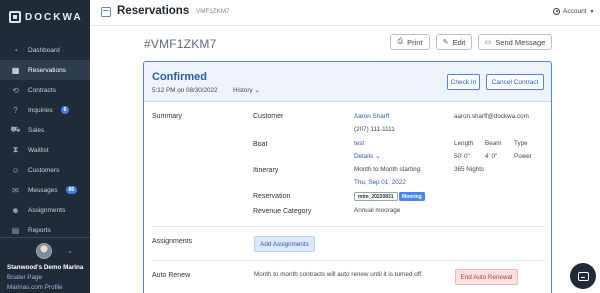  What do you see at coordinates (180, 44) in the screenshot?
I see `reservation-id: #VMF1ZKM7` at bounding box center [180, 44].